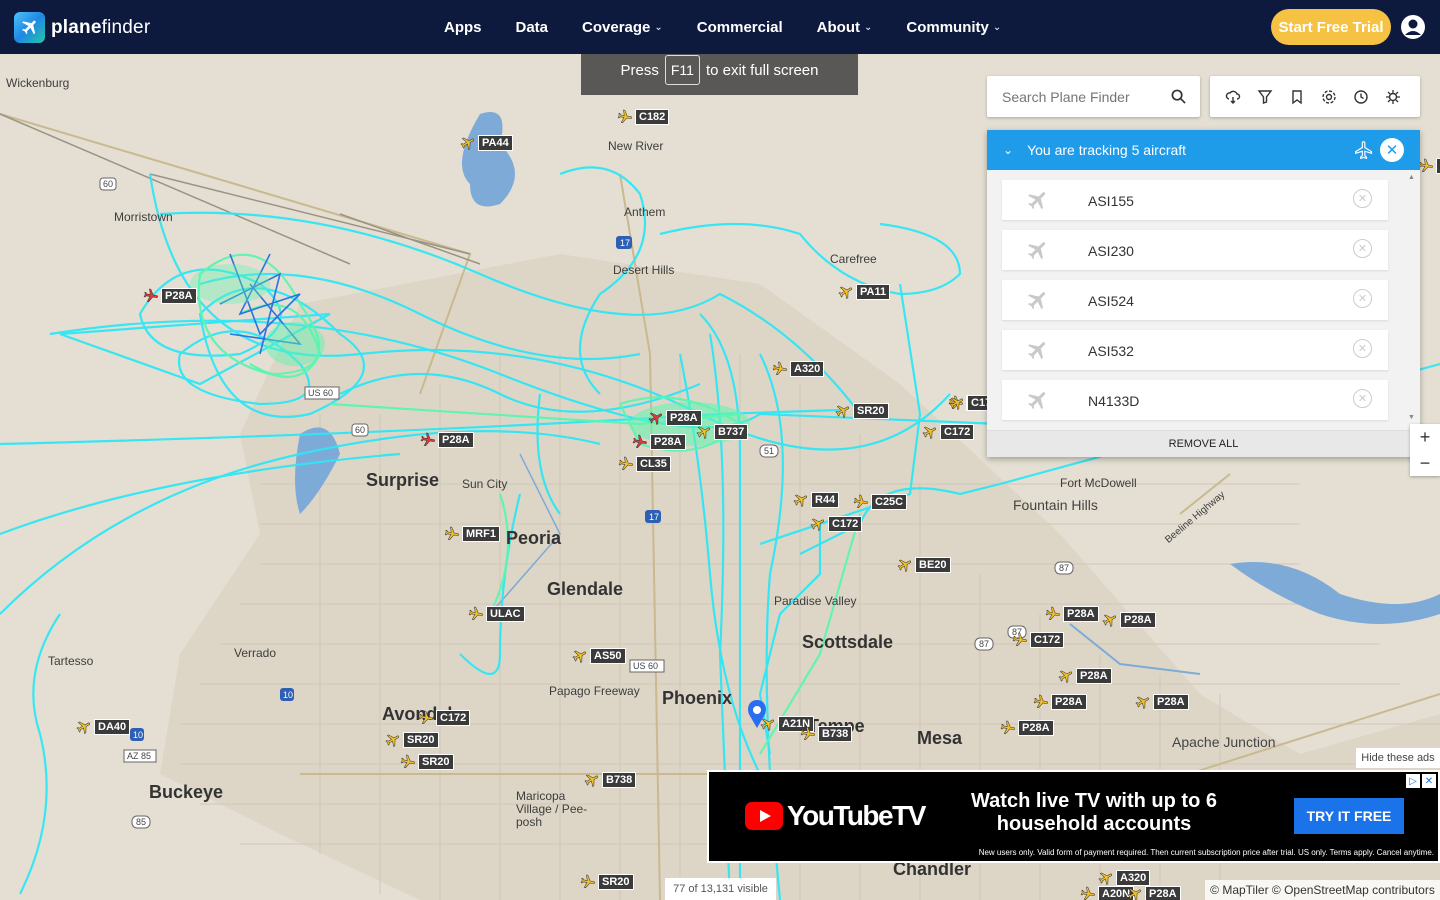 The width and height of the screenshot is (1440, 900). I want to click on aircraft-marker: AS50, so click(599, 656).